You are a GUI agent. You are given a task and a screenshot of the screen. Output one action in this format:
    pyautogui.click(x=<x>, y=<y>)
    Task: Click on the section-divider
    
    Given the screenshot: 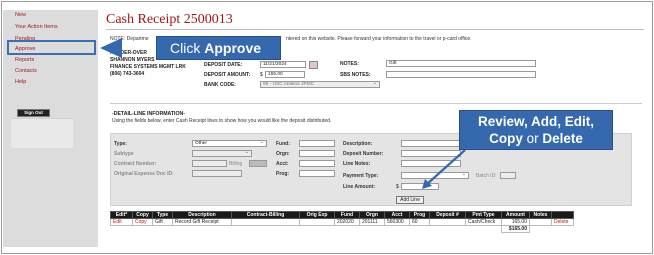 What is the action you would take?
    pyautogui.click(x=376, y=103)
    